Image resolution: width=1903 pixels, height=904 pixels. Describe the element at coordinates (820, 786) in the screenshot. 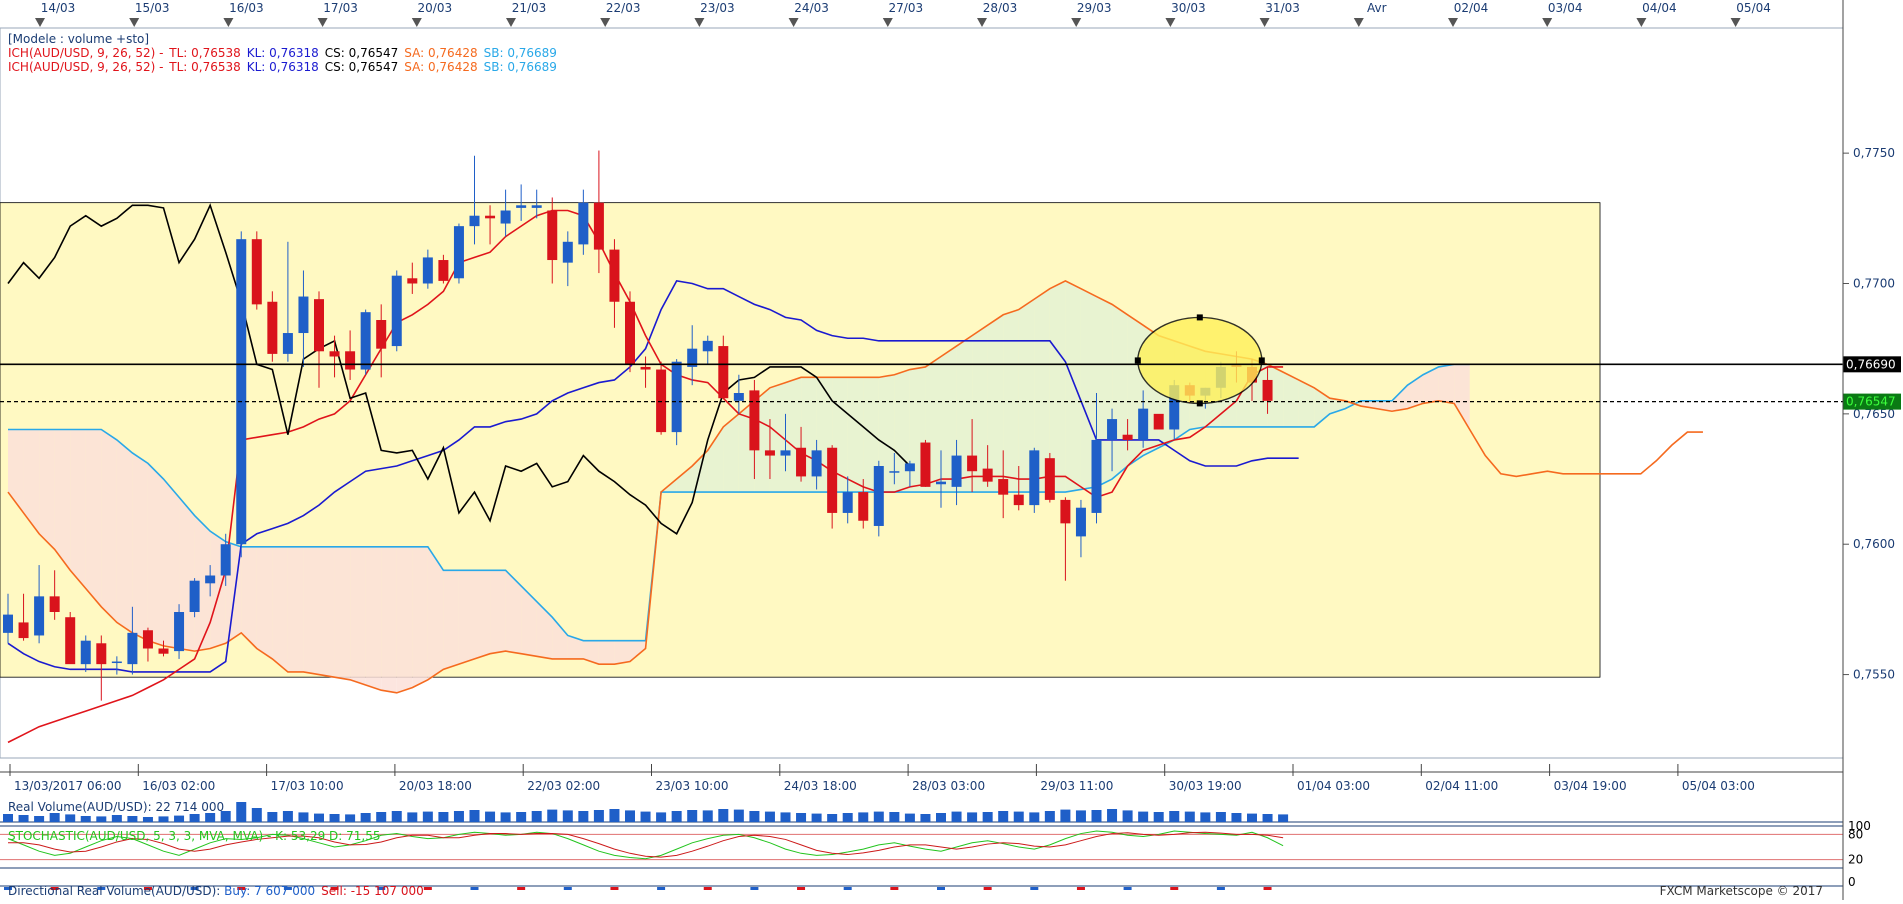

I see `bottom-time-label: 24/03 18:00` at that location.